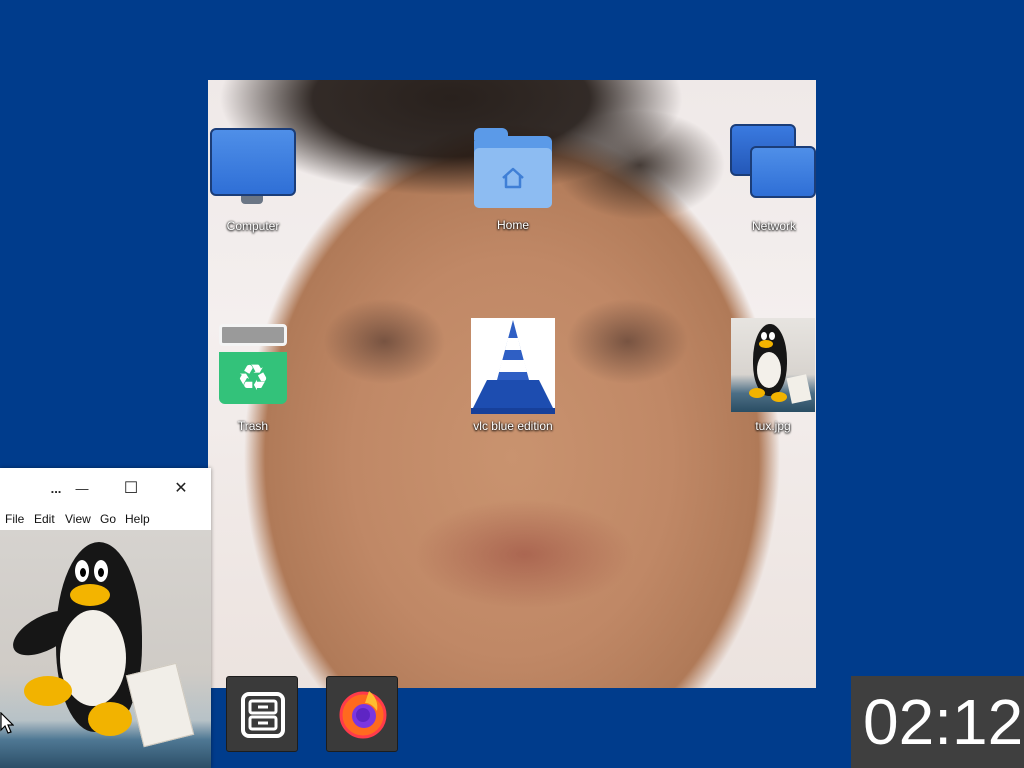  Describe the element at coordinates (512, 225) in the screenshot. I see `desktop-icon-label: Home` at that location.